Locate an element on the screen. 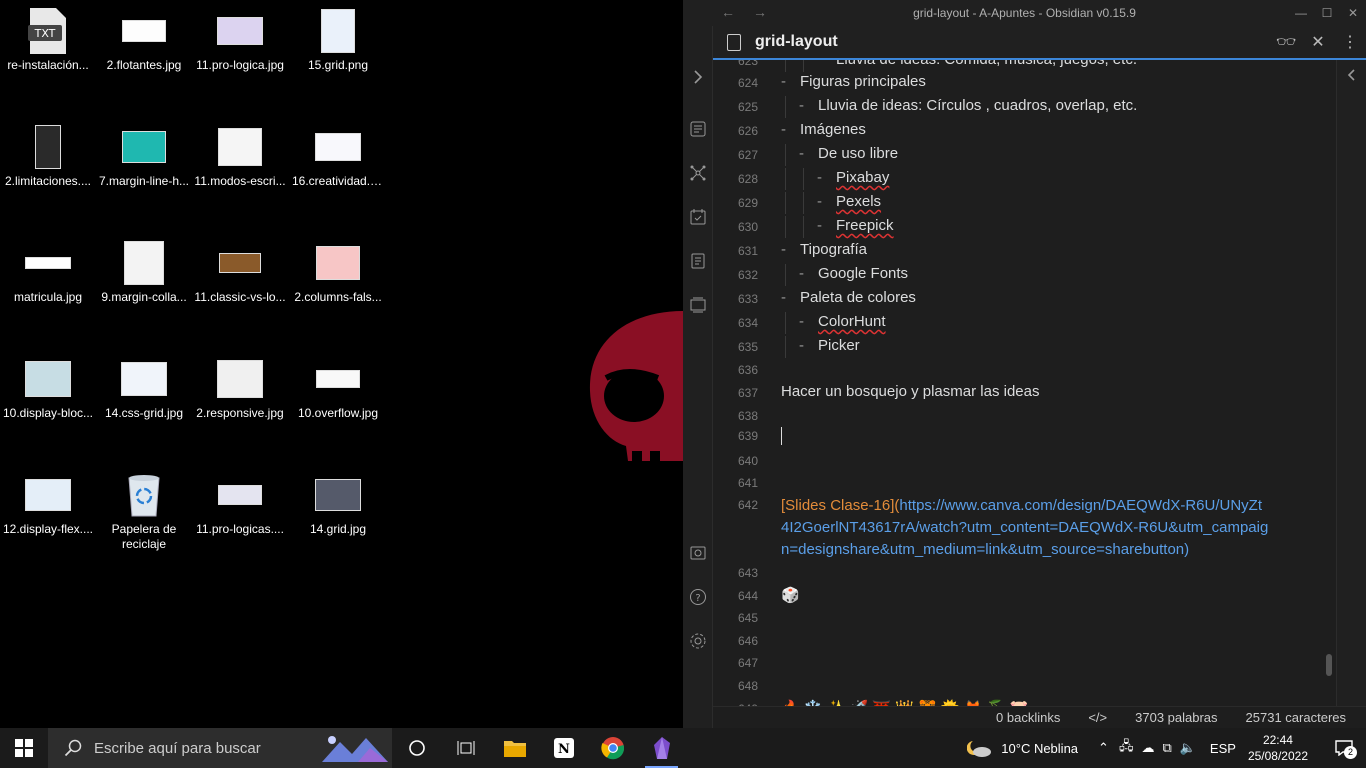  desktop-icon: 2.flotantes.jpg is located at coordinates (144, 52).